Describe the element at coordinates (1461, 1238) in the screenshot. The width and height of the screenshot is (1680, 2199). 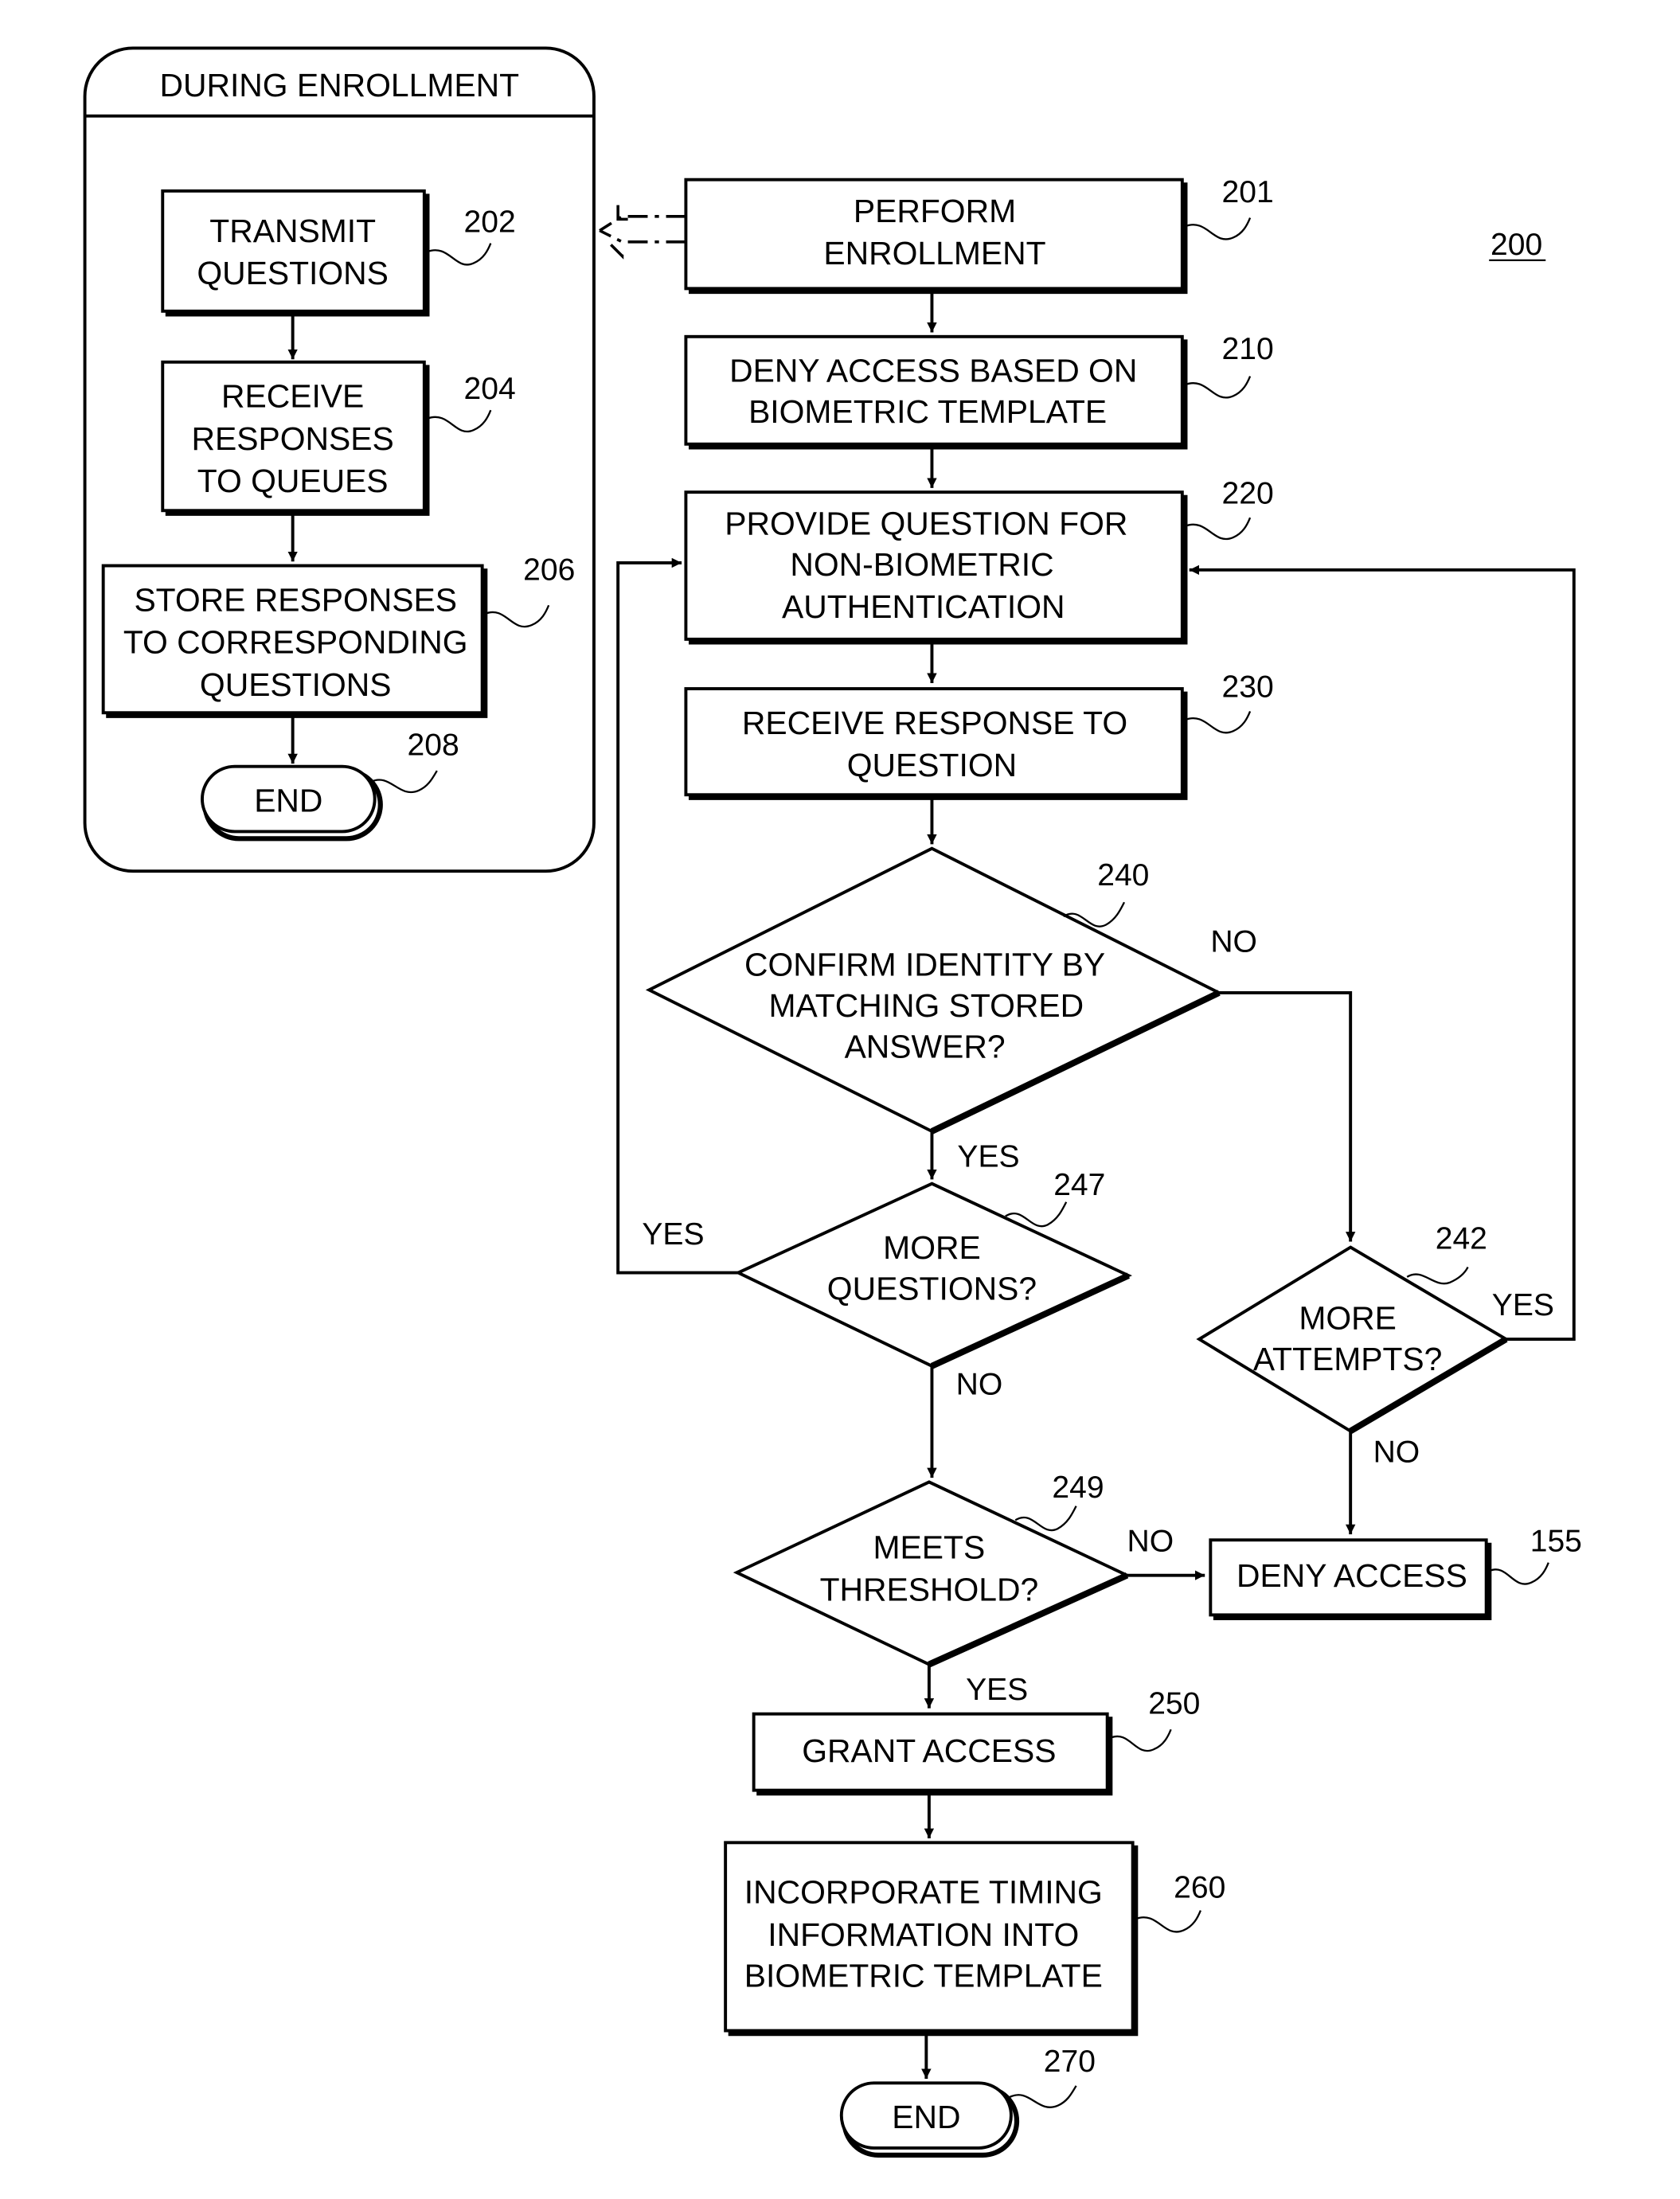
I see `decision-242-ref: 242` at that location.